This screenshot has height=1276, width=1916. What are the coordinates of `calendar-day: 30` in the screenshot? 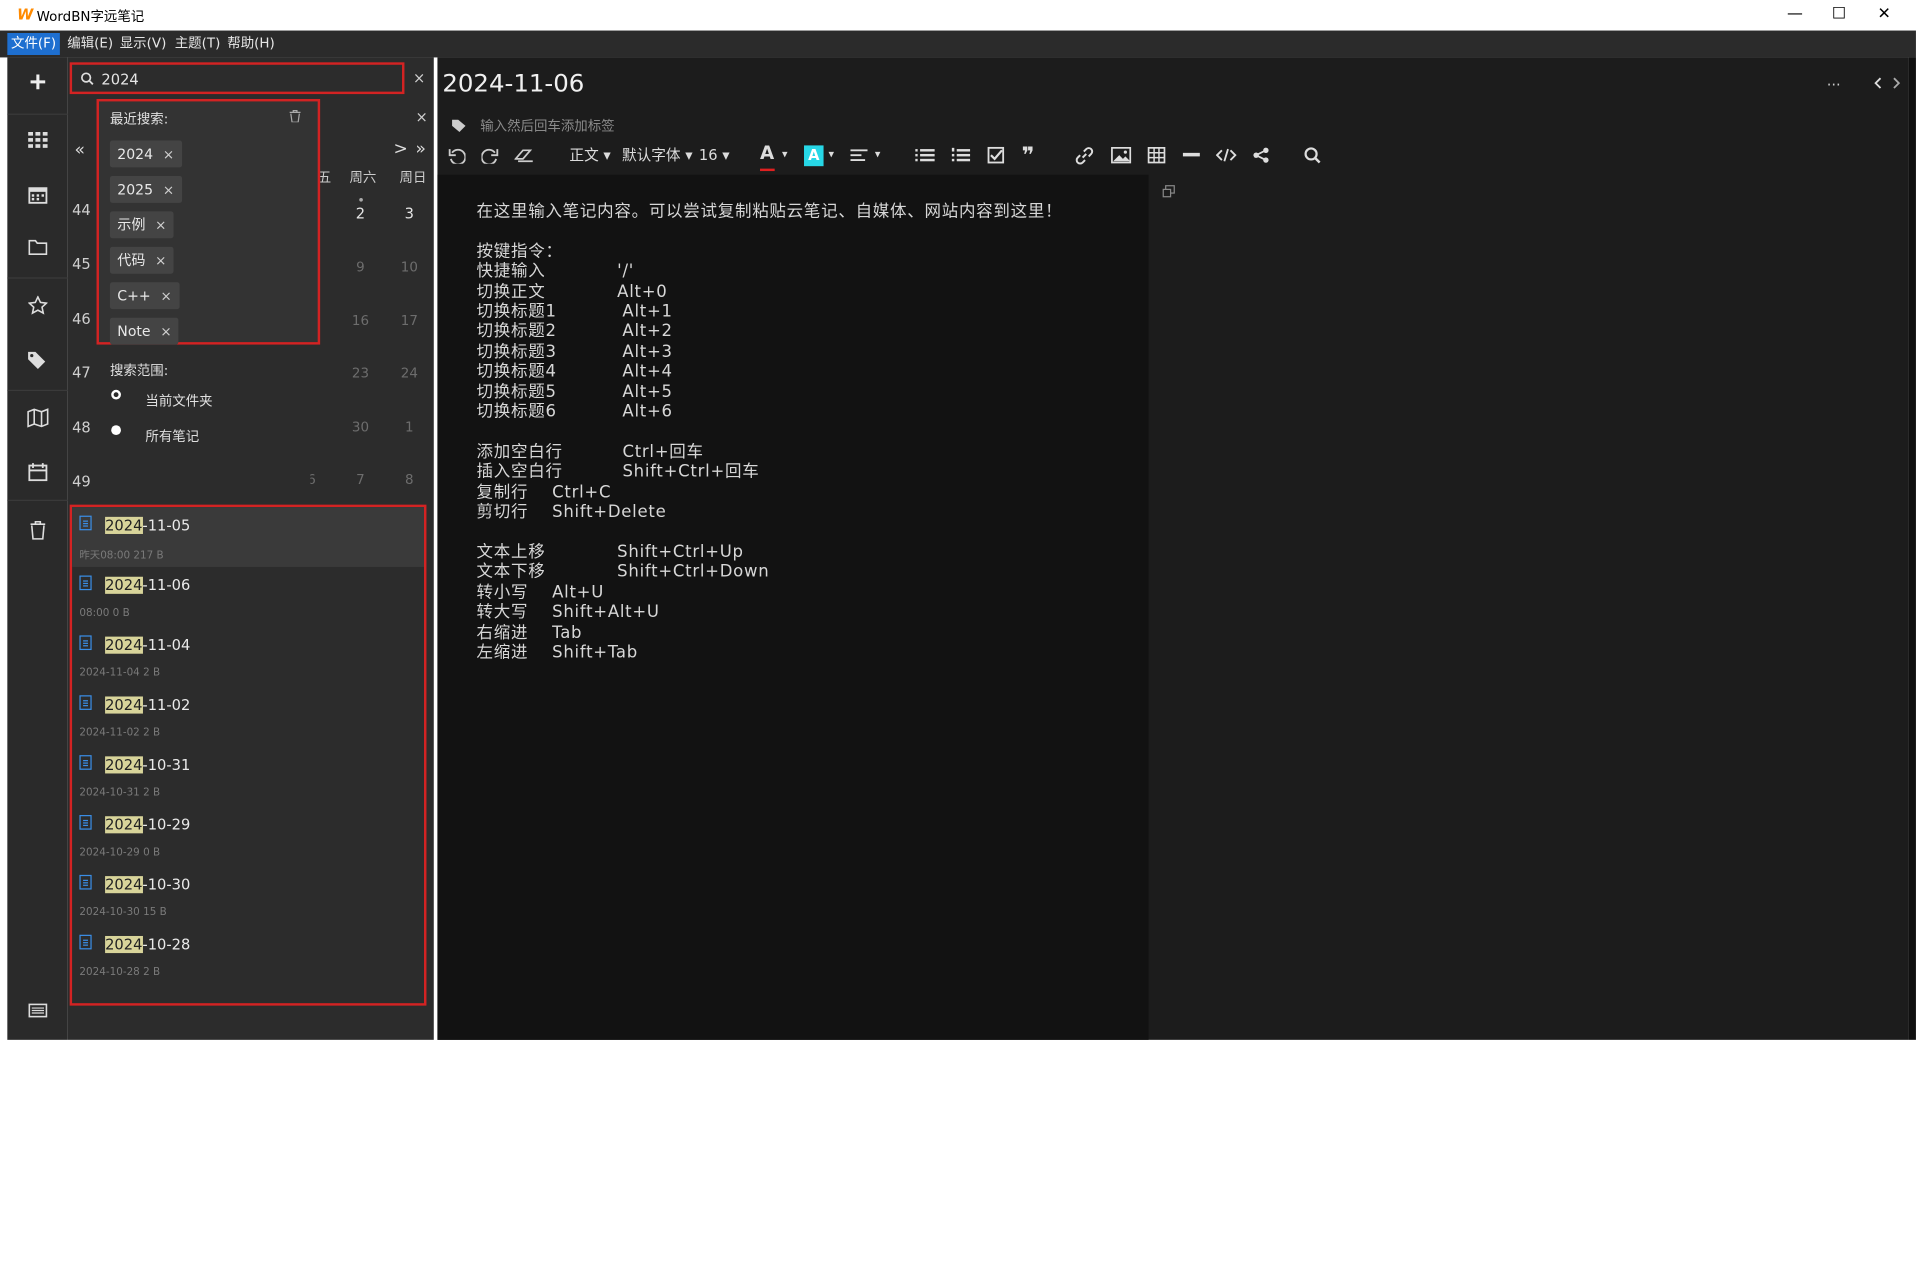 It's located at (360, 427).